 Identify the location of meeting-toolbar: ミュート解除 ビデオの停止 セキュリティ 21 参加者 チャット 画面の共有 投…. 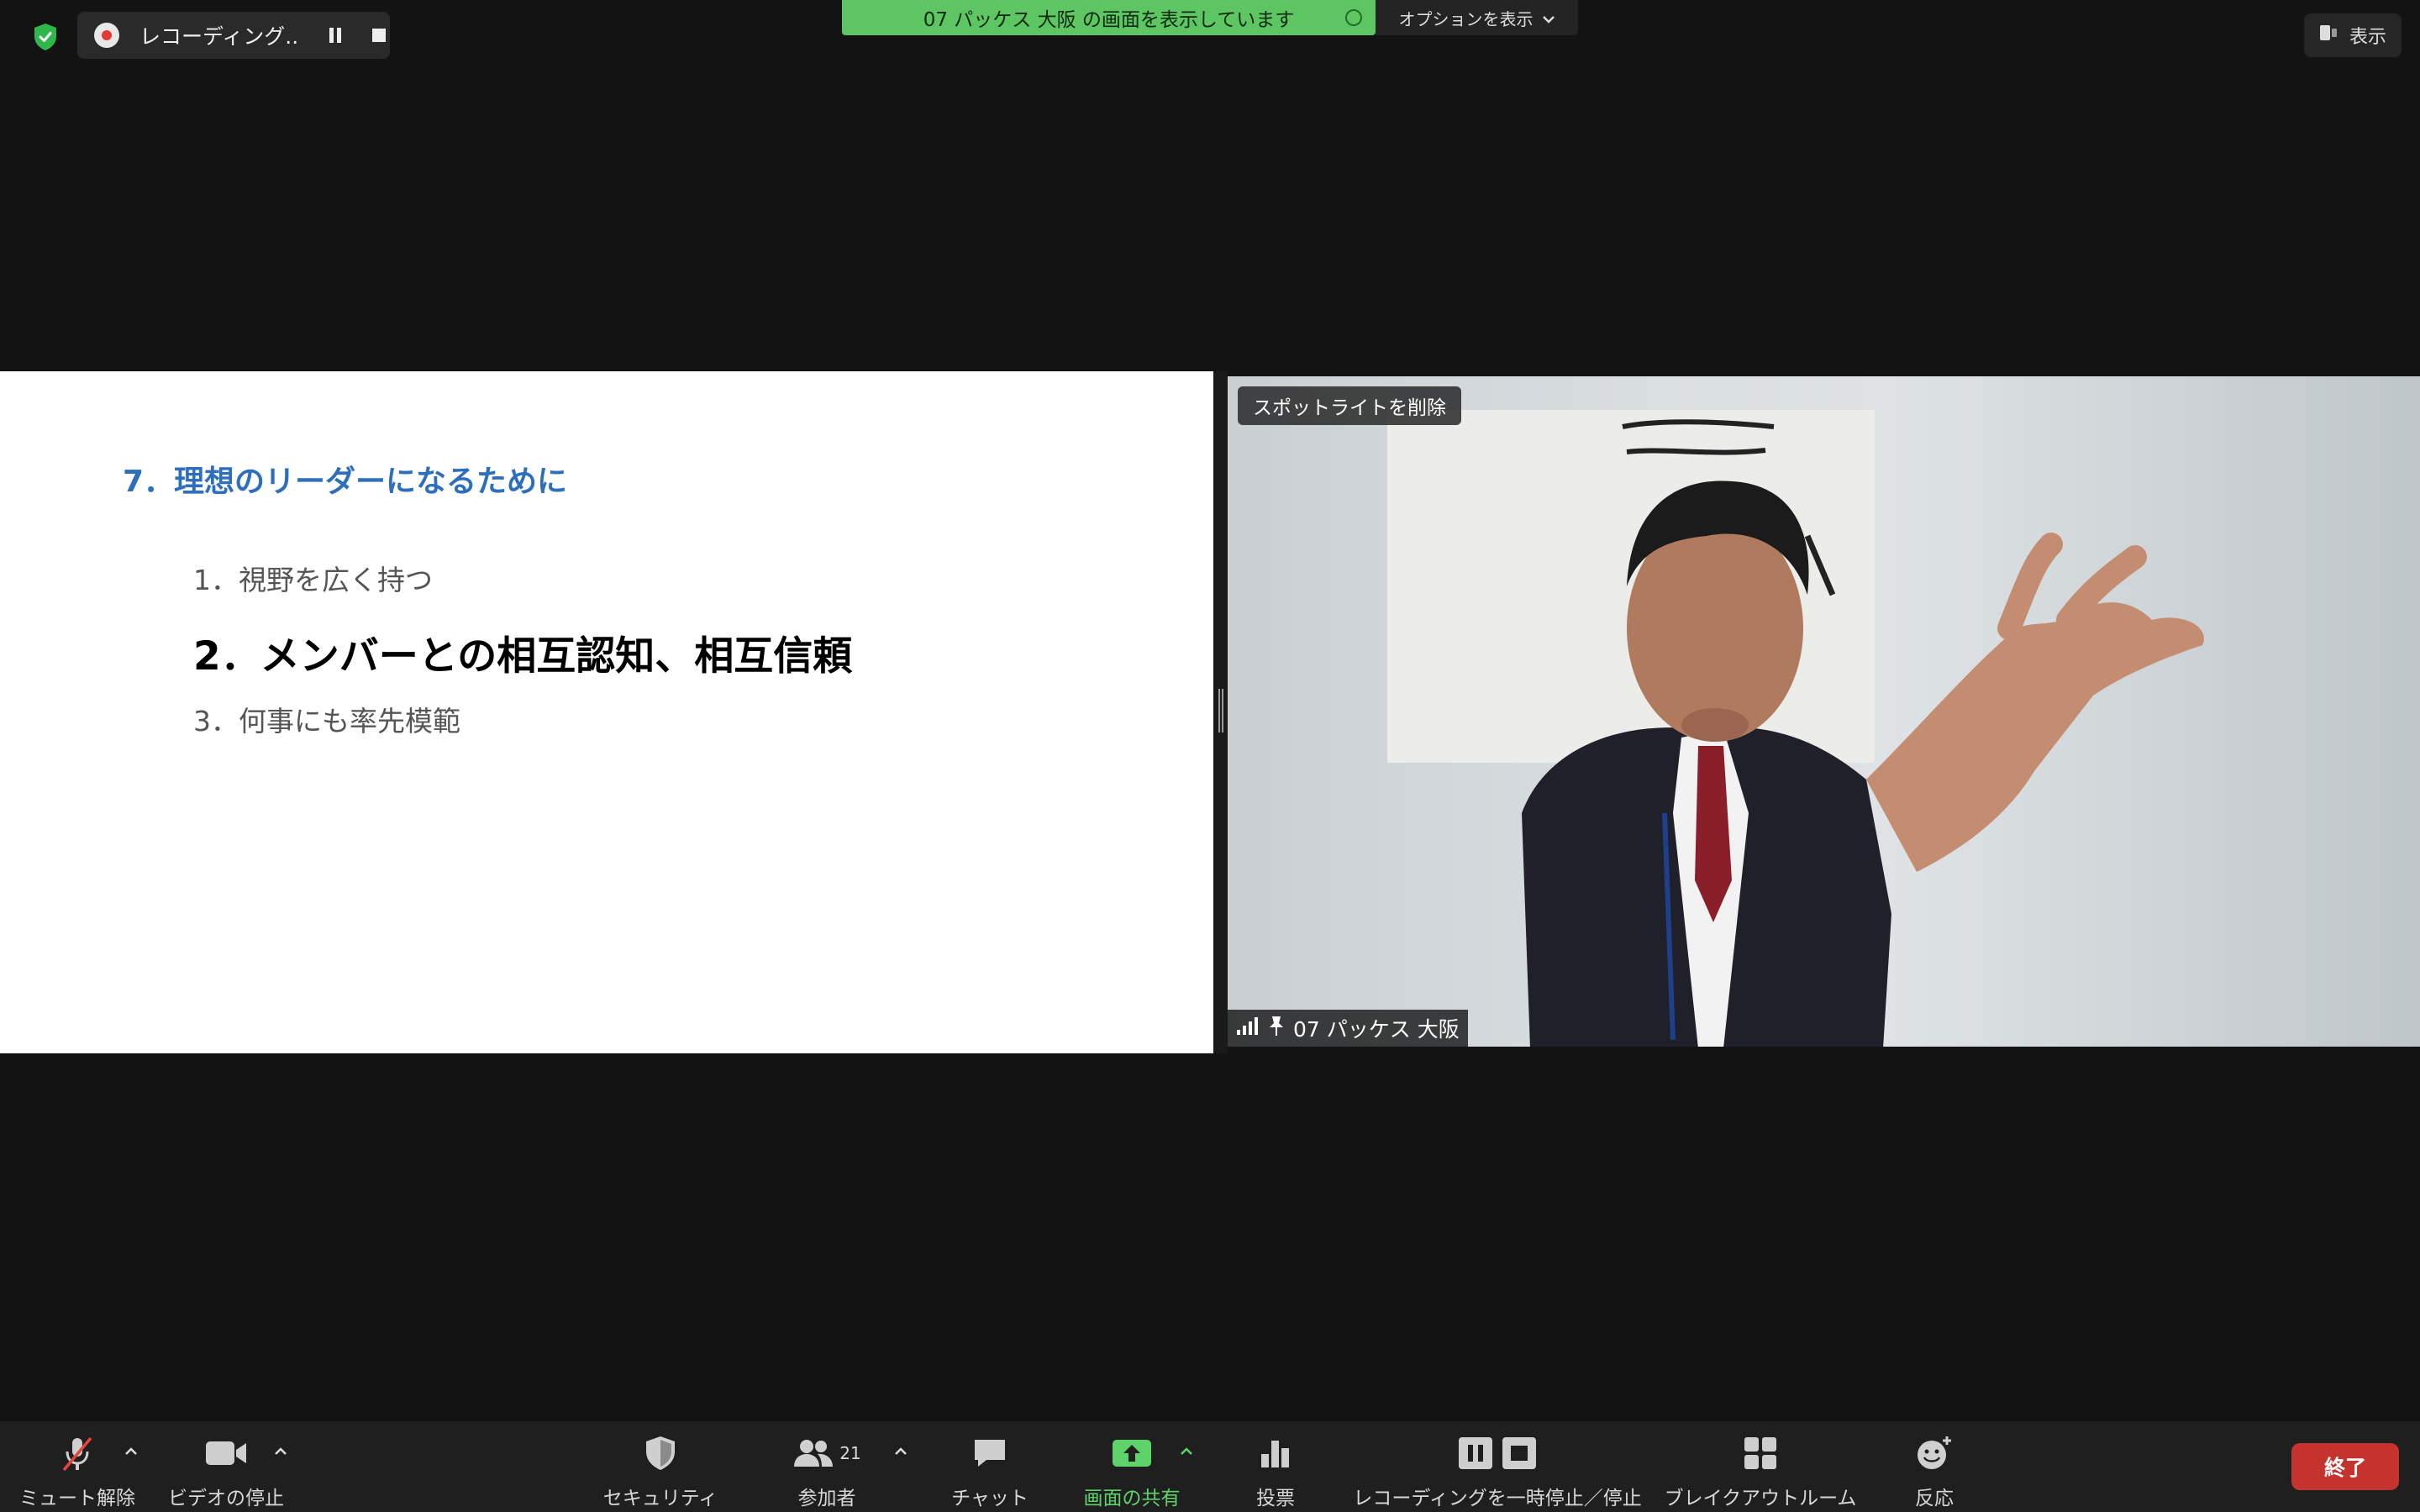
(1210, 1466).